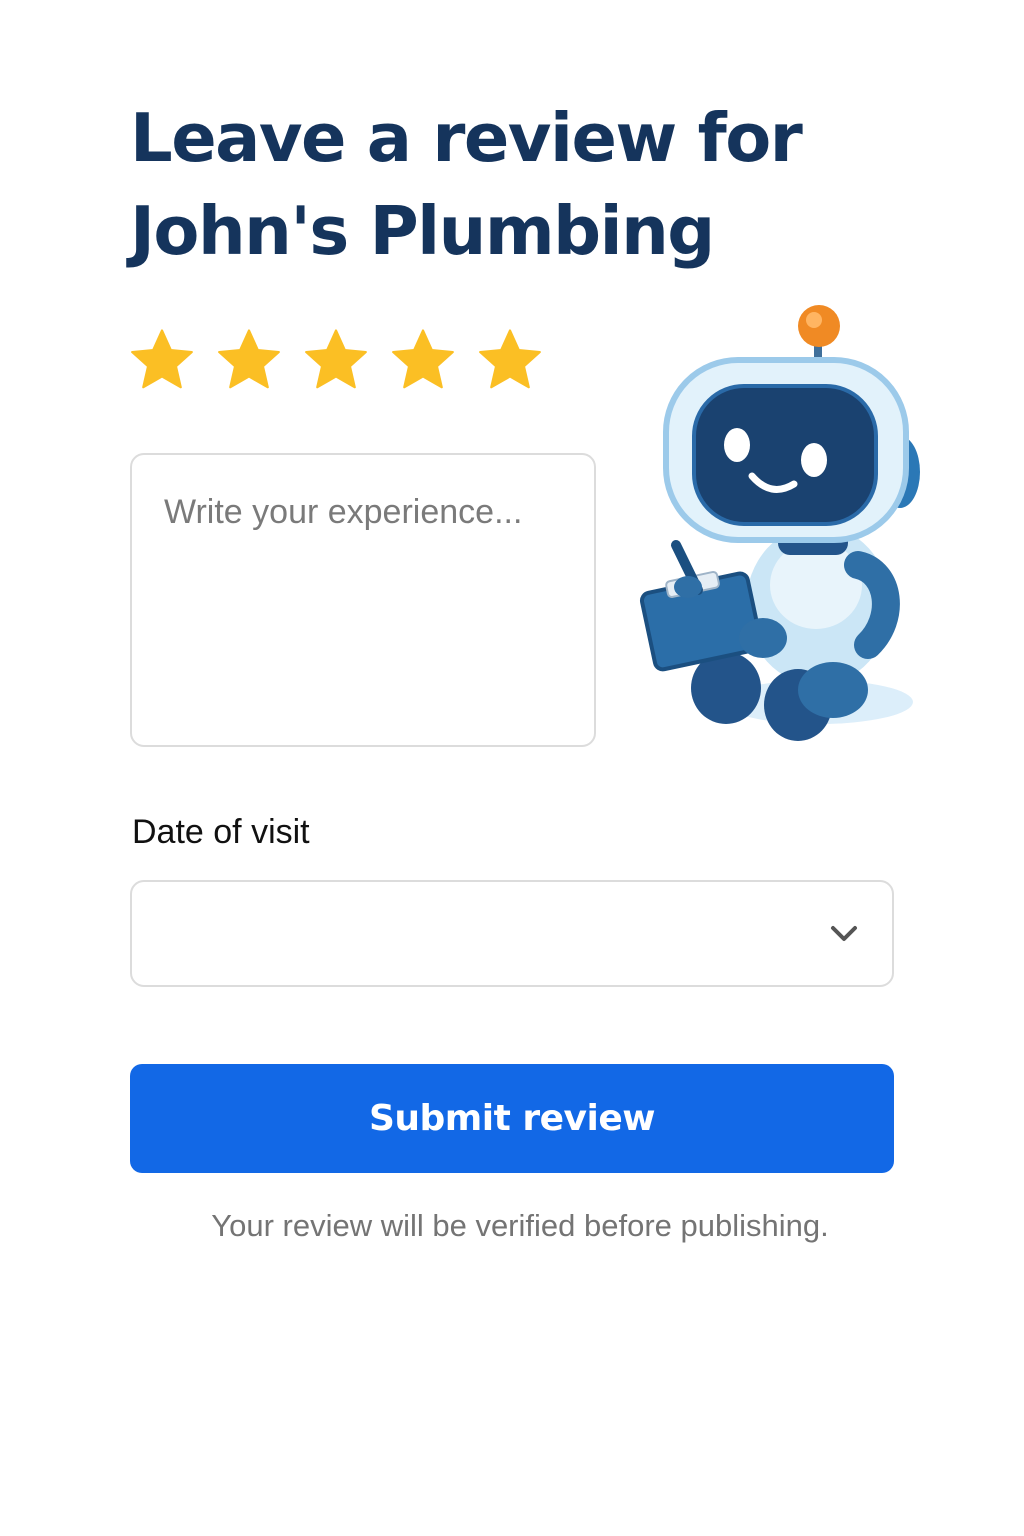 The image size is (1024, 1536). What do you see at coordinates (510, 360) in the screenshot?
I see `star-5-icon` at bounding box center [510, 360].